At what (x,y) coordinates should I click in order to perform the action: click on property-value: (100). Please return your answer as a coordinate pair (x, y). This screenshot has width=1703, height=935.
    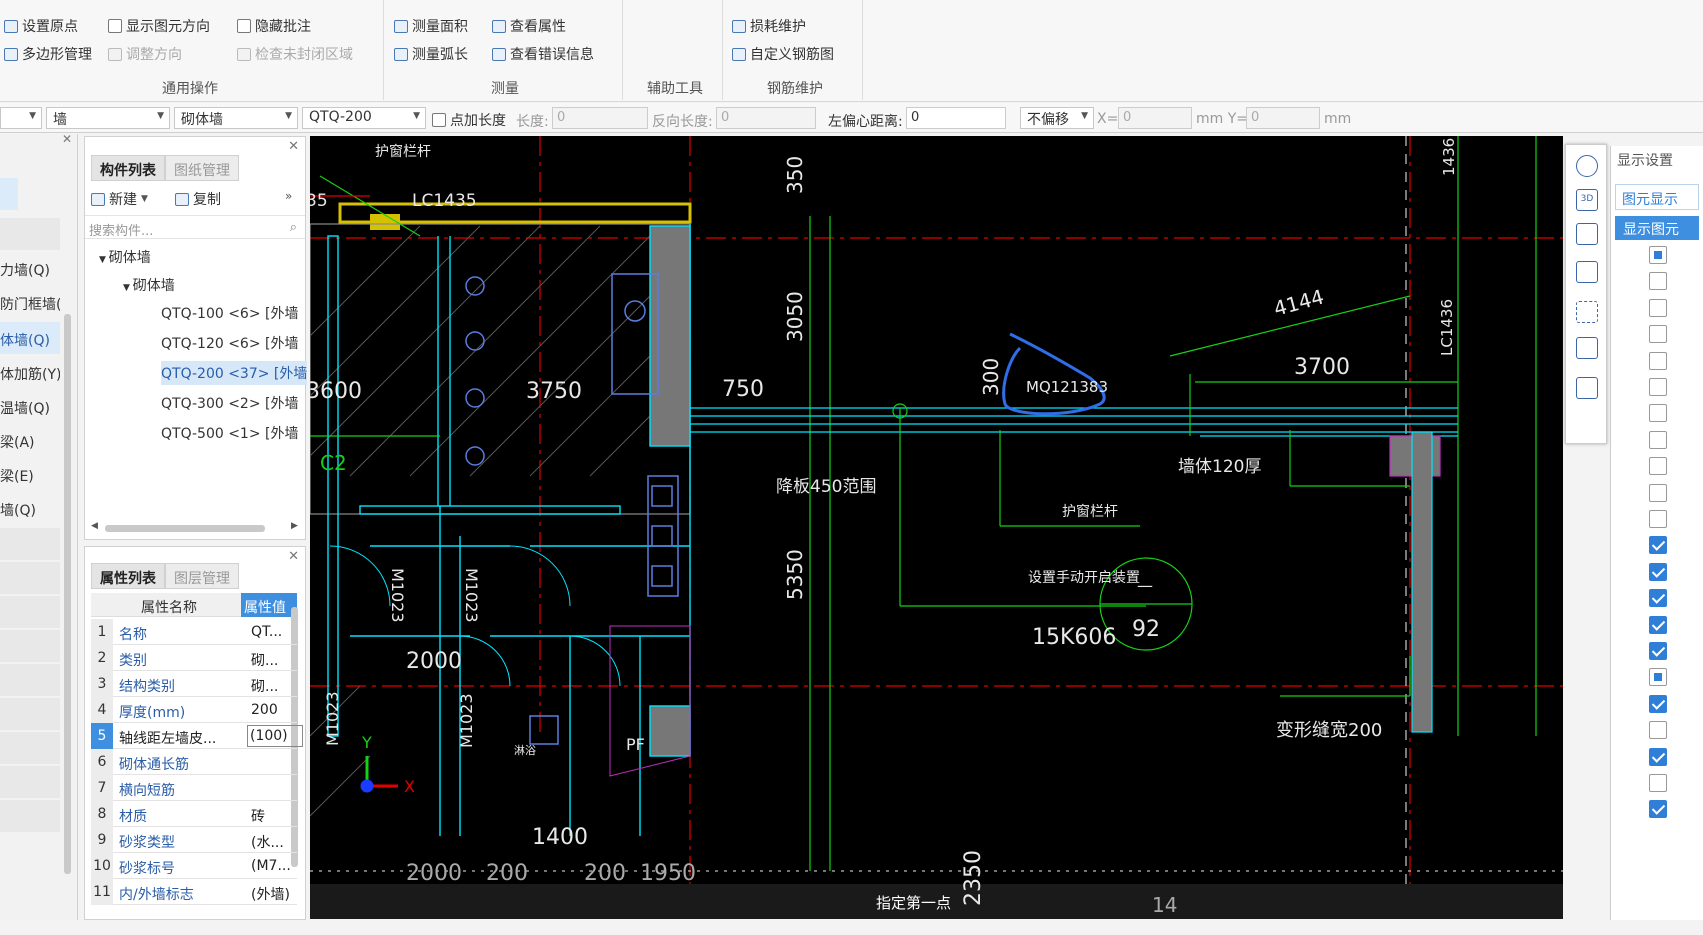
    Looking at the image, I should click on (275, 736).